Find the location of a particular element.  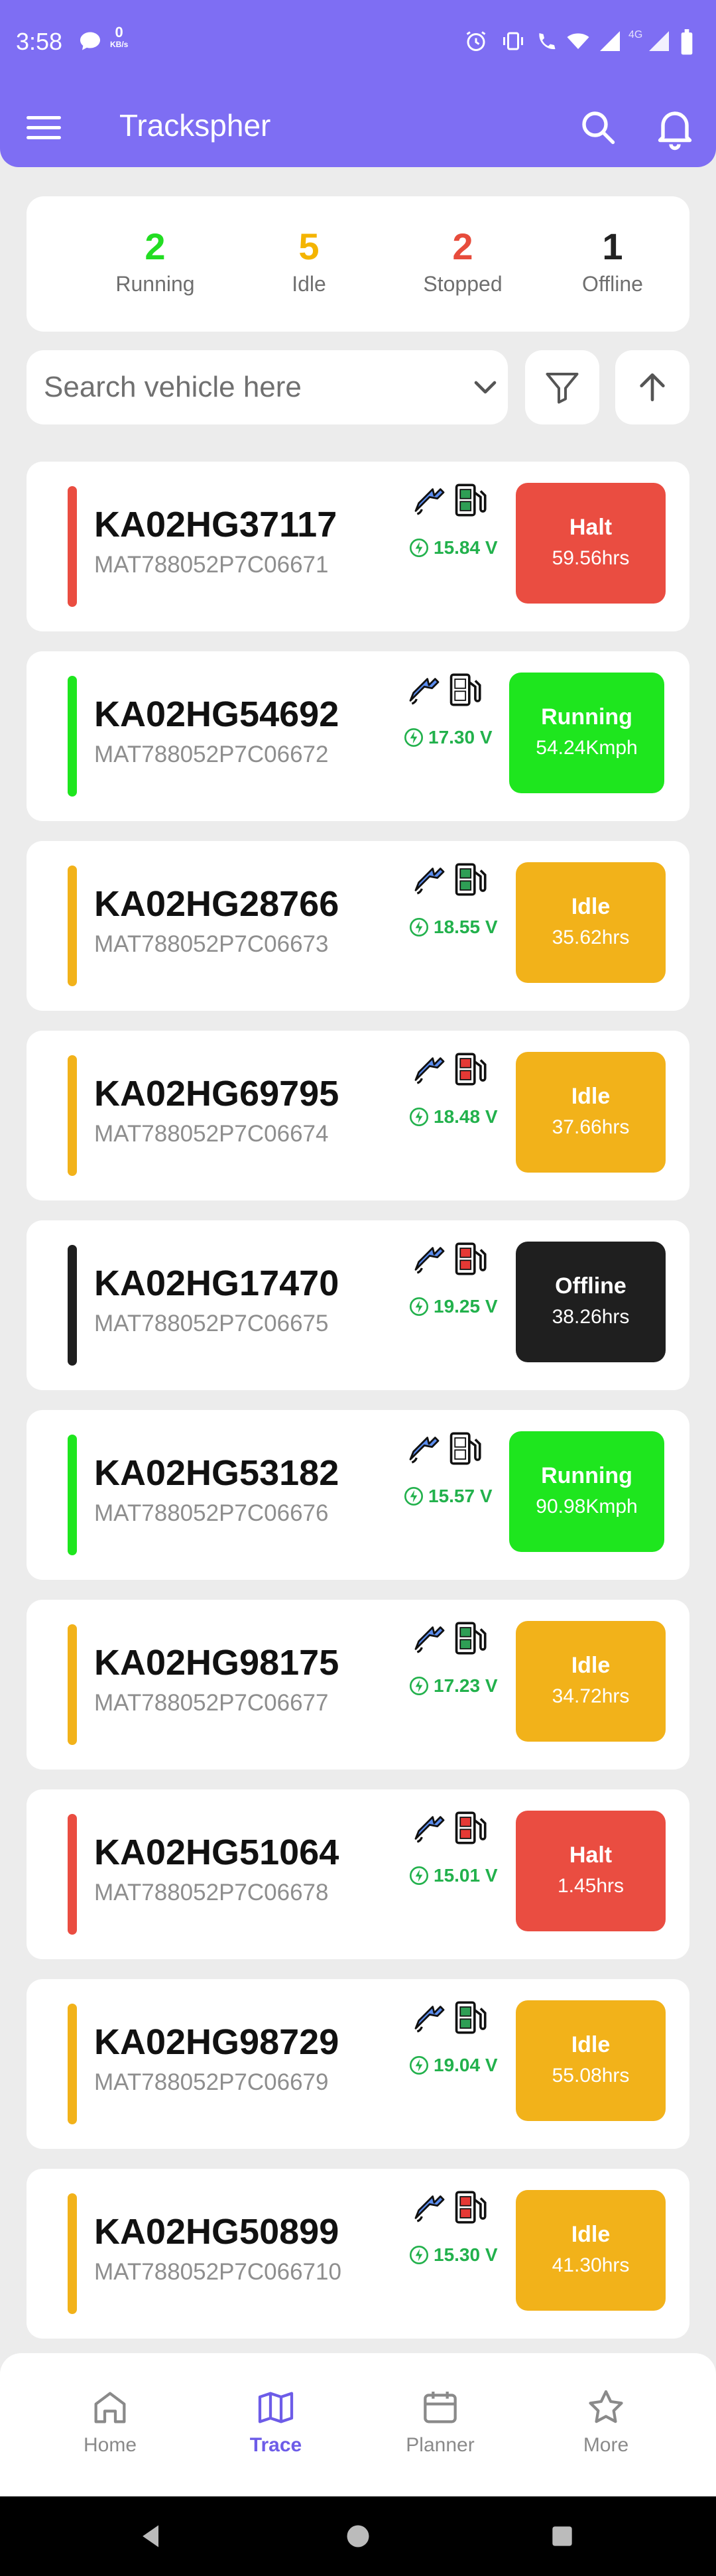

battery-voltage: 17.30 V is located at coordinates (448, 738).